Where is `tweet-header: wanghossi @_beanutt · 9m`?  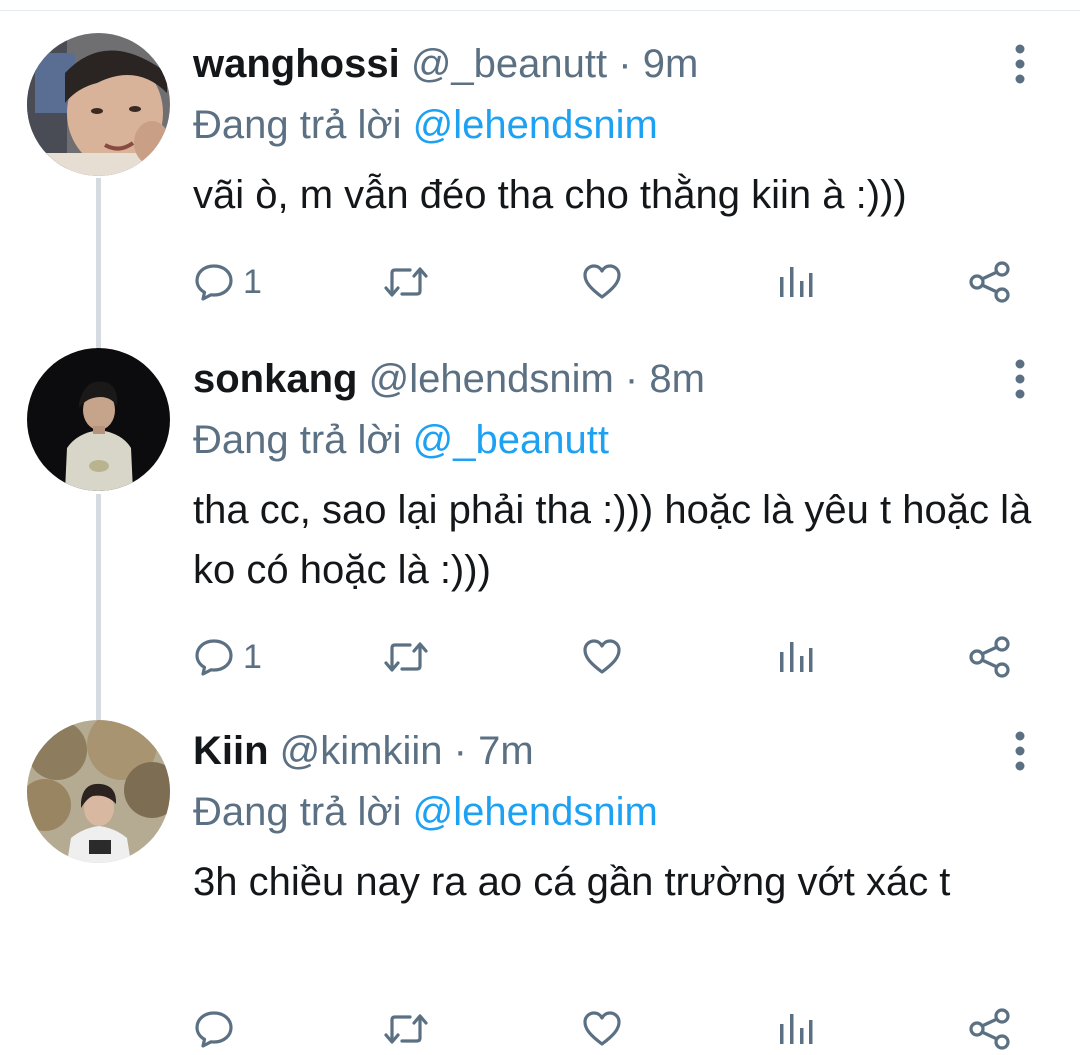
tweet-header: wanghossi @_beanutt · 9m is located at coordinates (445, 64).